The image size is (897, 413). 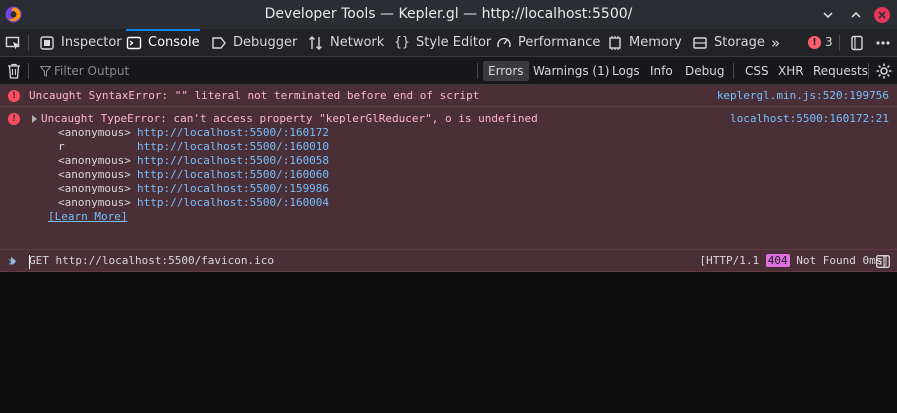 What do you see at coordinates (14, 71) in the screenshot?
I see `trash-icon` at bounding box center [14, 71].